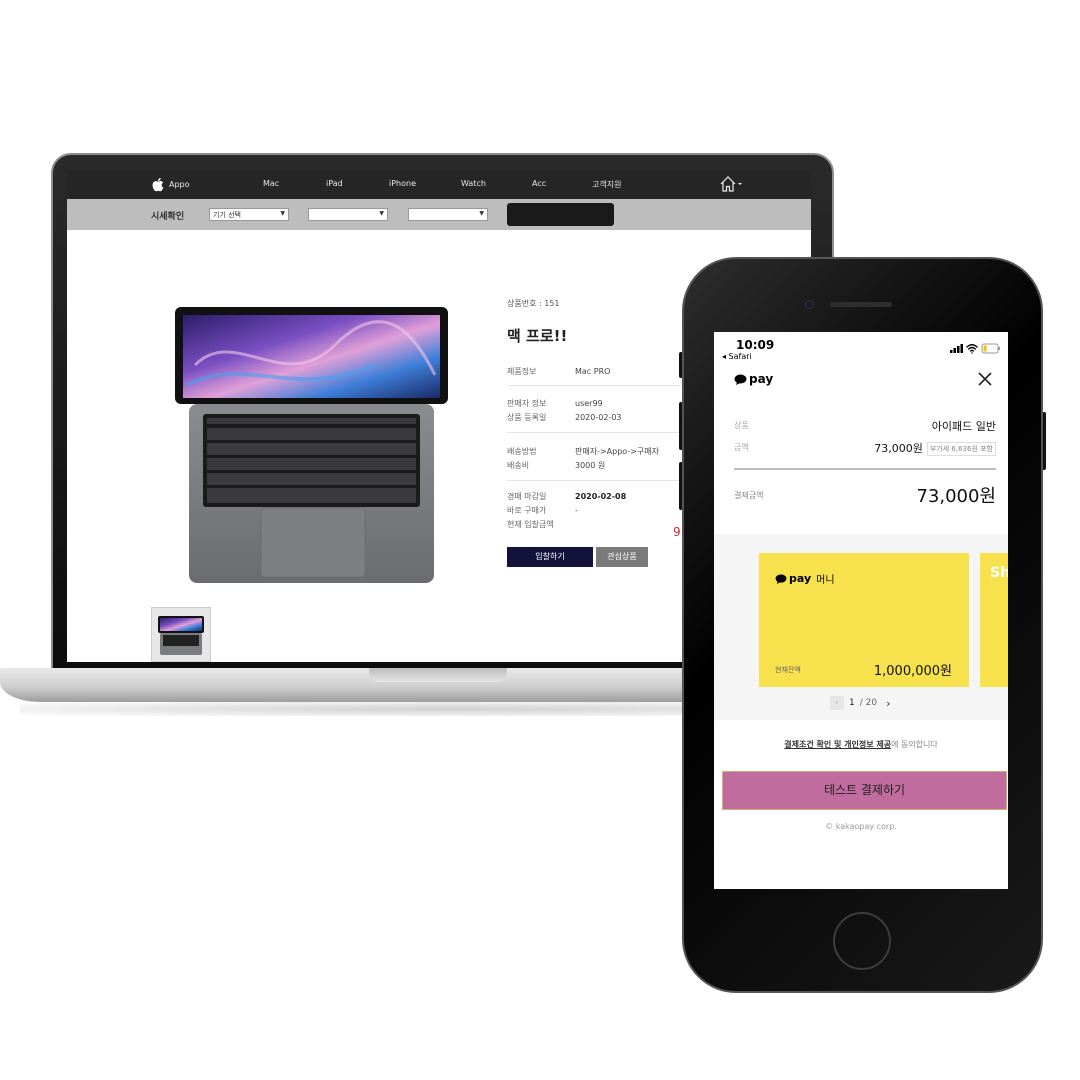  What do you see at coordinates (348, 214) in the screenshot?
I see `model-select: ▼` at bounding box center [348, 214].